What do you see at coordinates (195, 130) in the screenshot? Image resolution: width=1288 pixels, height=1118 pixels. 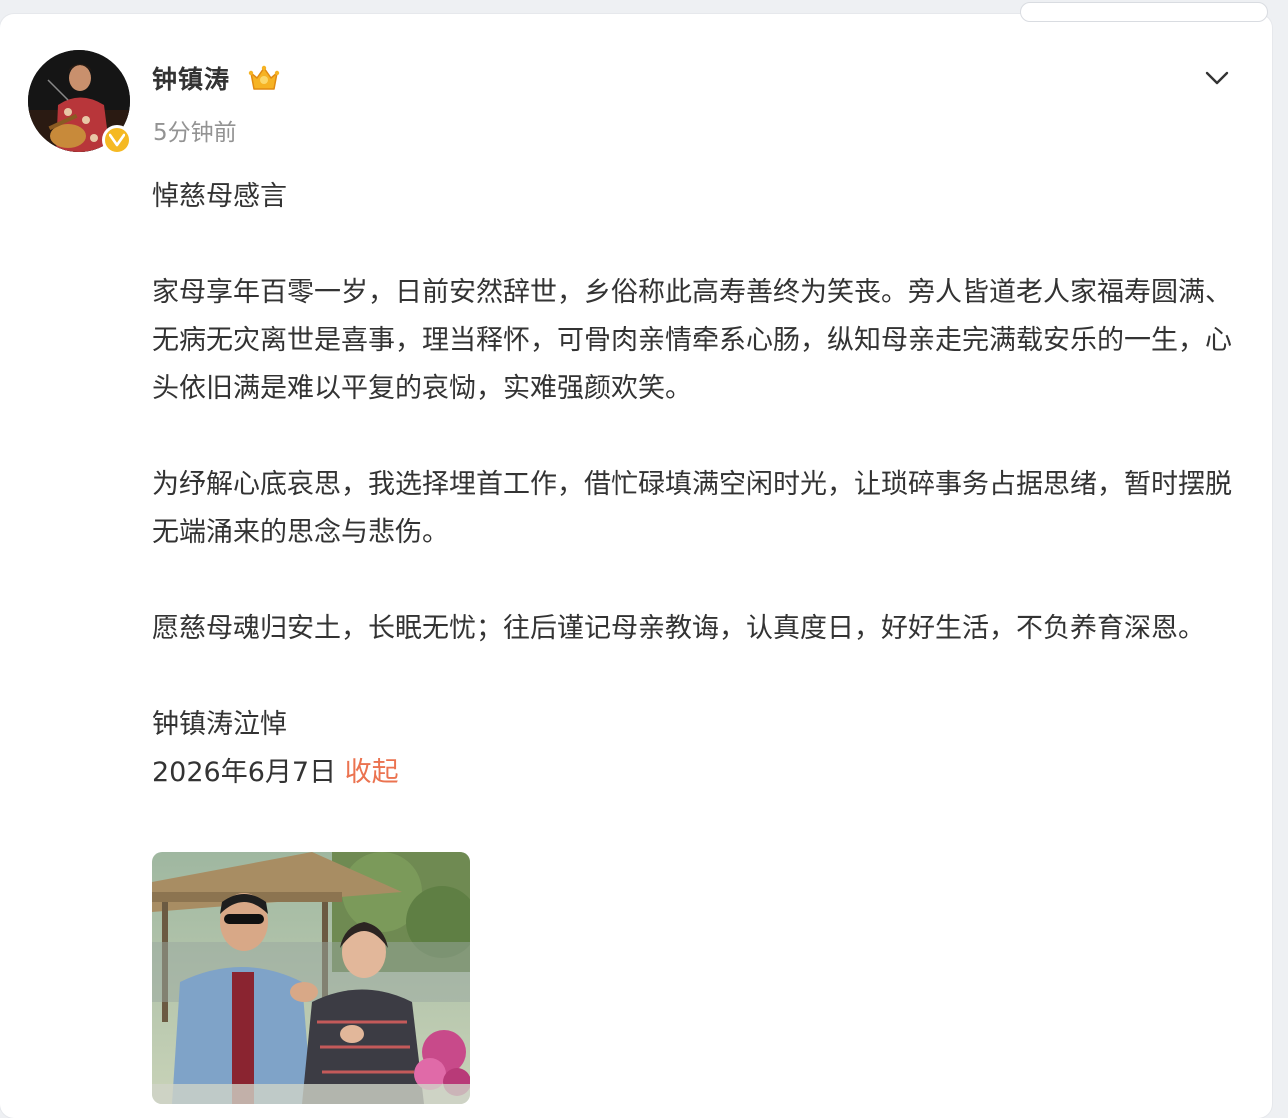 I see `post-time: 5分钟前` at bounding box center [195, 130].